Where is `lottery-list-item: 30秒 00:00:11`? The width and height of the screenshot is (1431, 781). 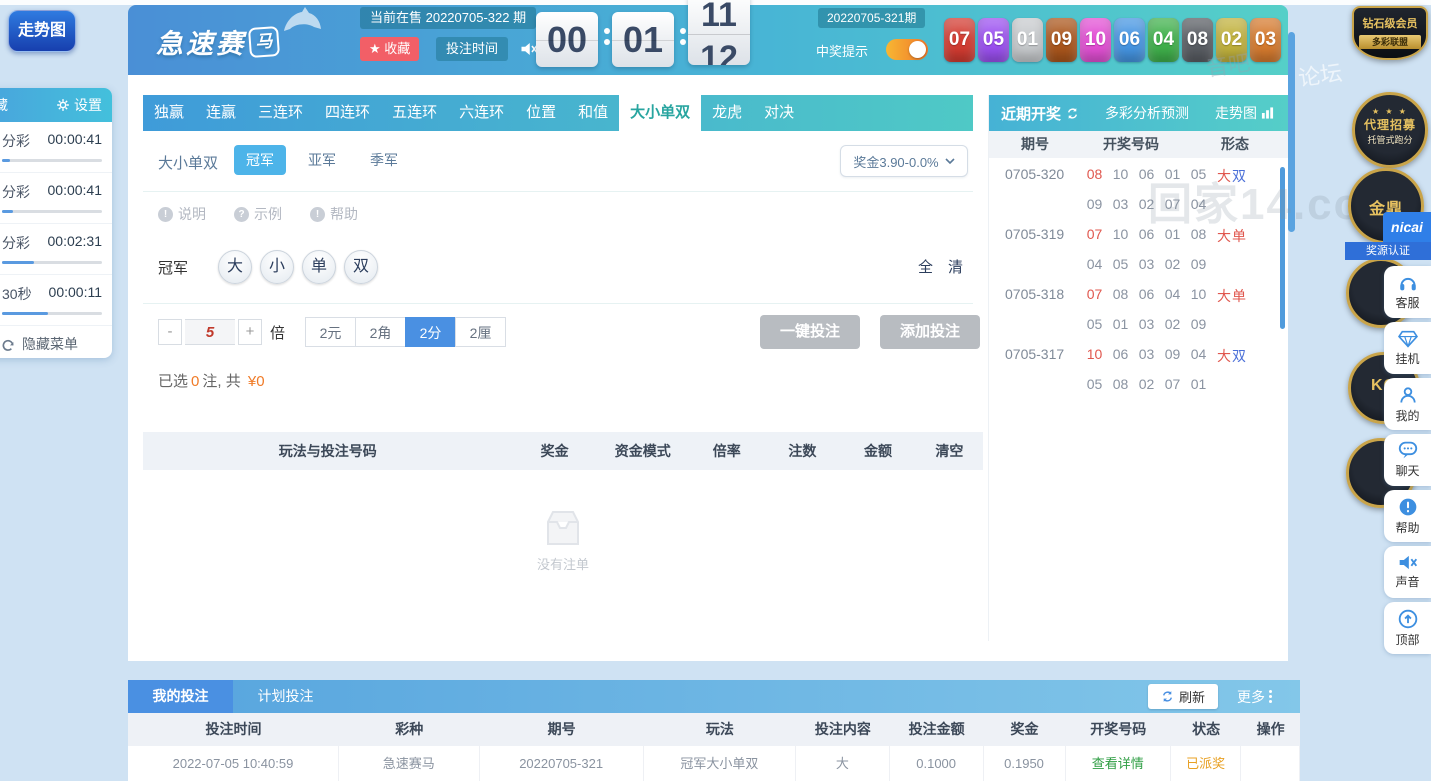 lottery-list-item: 30秒 00:00:11 is located at coordinates (56, 300).